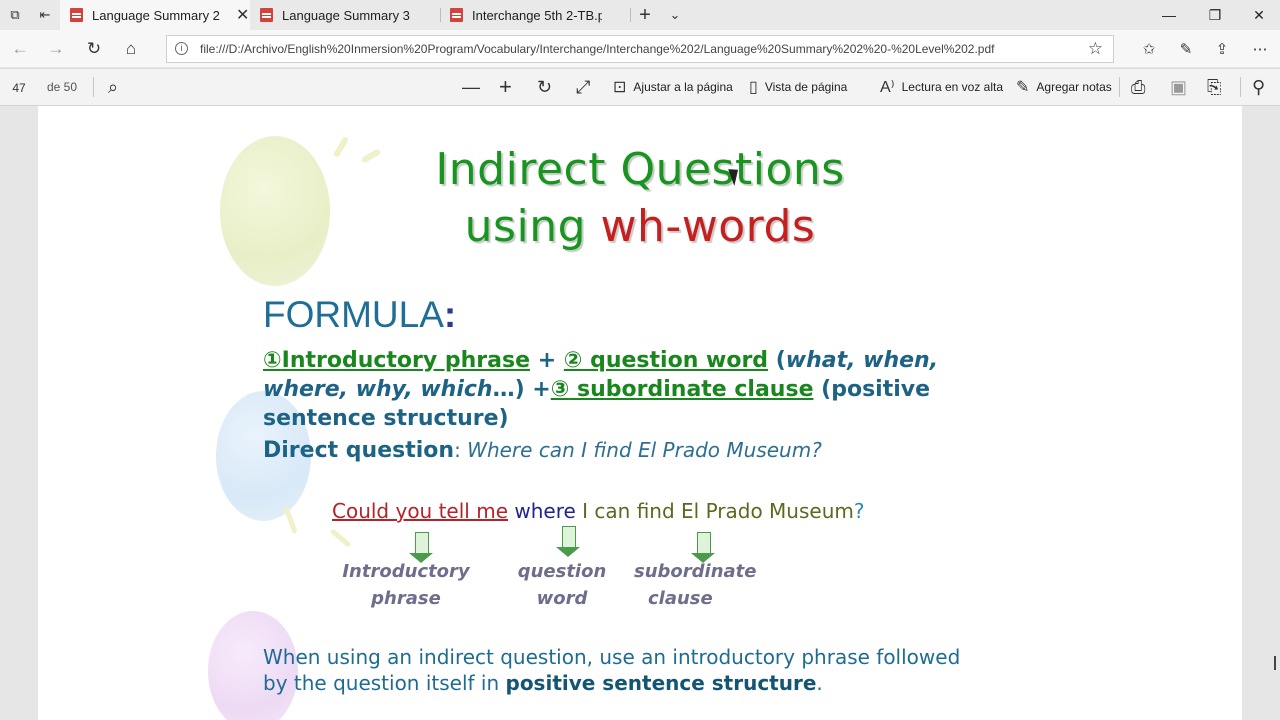  Describe the element at coordinates (15, 15) in the screenshot. I see `tab-actions-icon: ⧉` at that location.